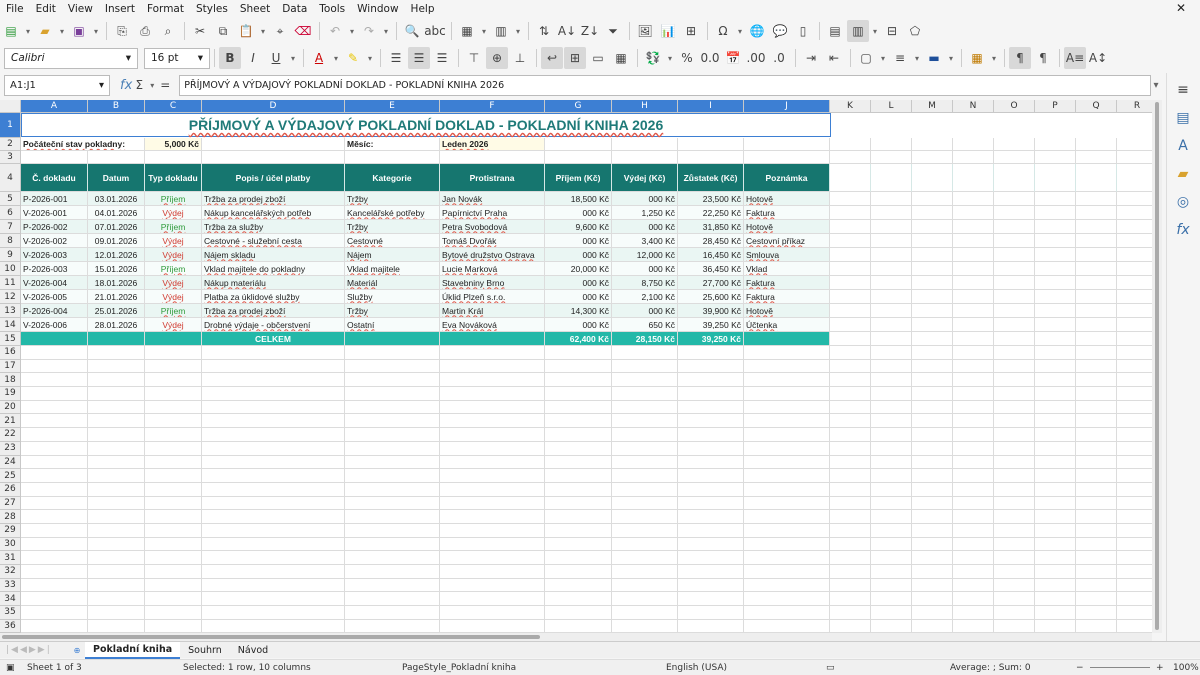 Image resolution: width=1200 pixels, height=675 pixels. What do you see at coordinates (116, 241) in the screenshot?
I see `record-cell: 09.01.2026` at bounding box center [116, 241].